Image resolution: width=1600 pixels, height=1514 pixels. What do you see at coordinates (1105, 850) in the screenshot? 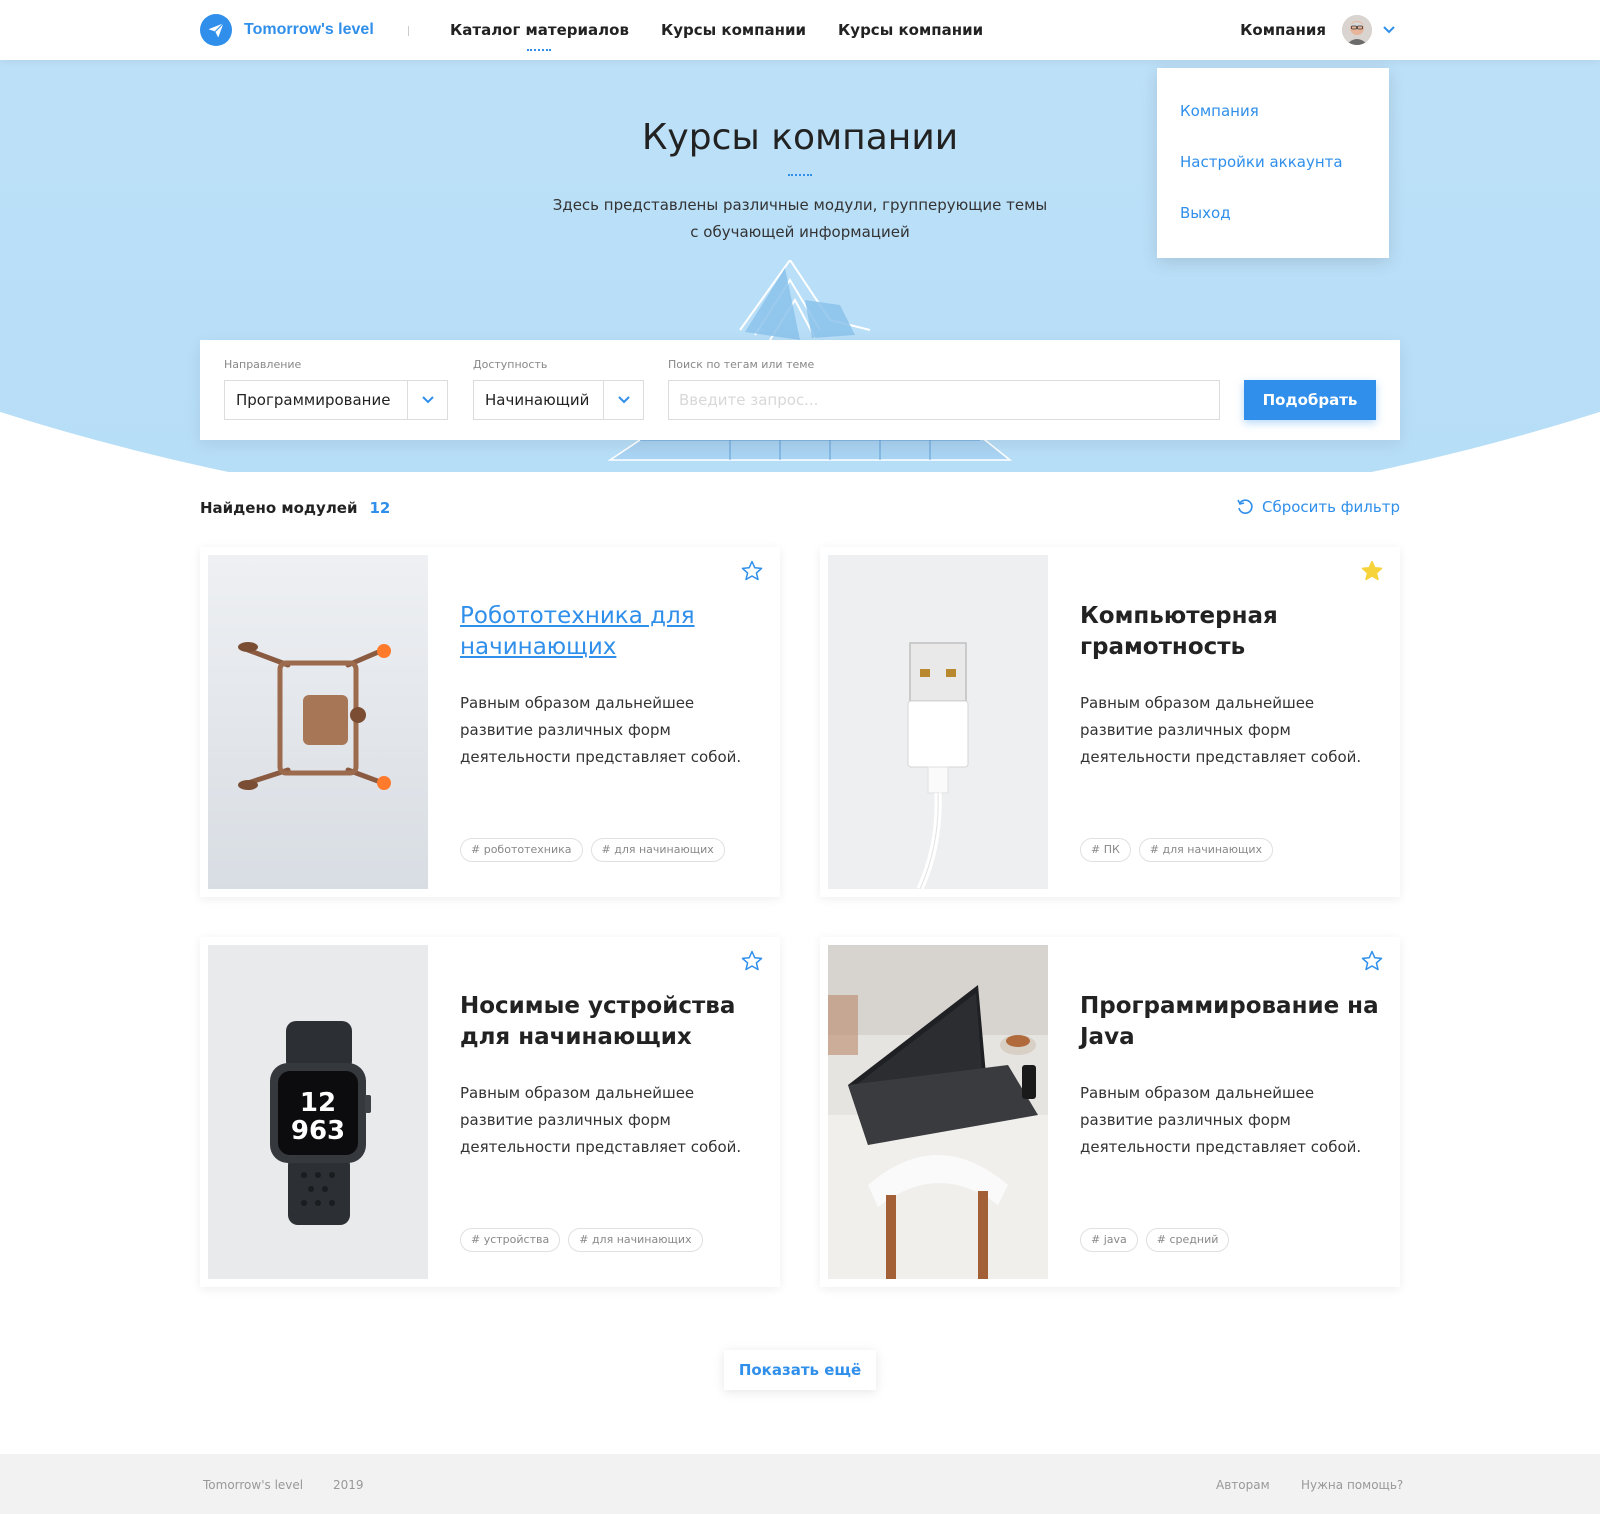
I see `tag: # ПК` at bounding box center [1105, 850].